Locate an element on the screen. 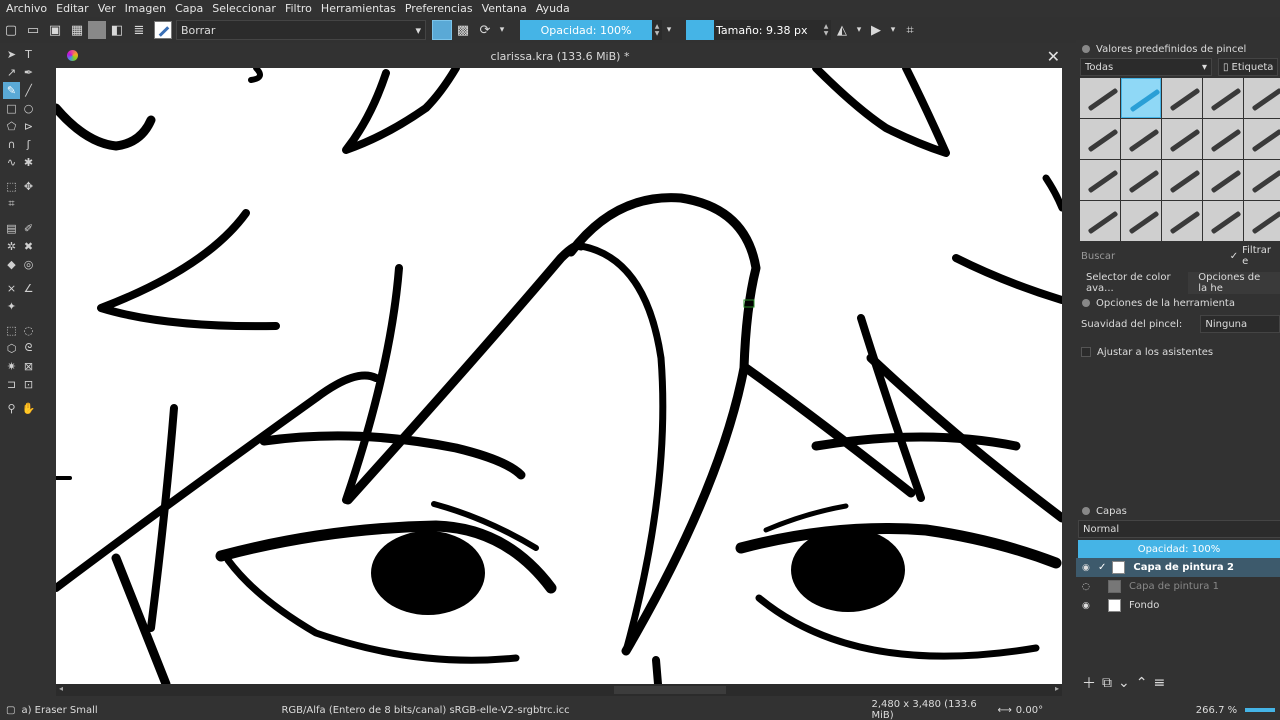 This screenshot has width=1280, height=720. tag-button: ▯ Etiqueta is located at coordinates (1248, 67).